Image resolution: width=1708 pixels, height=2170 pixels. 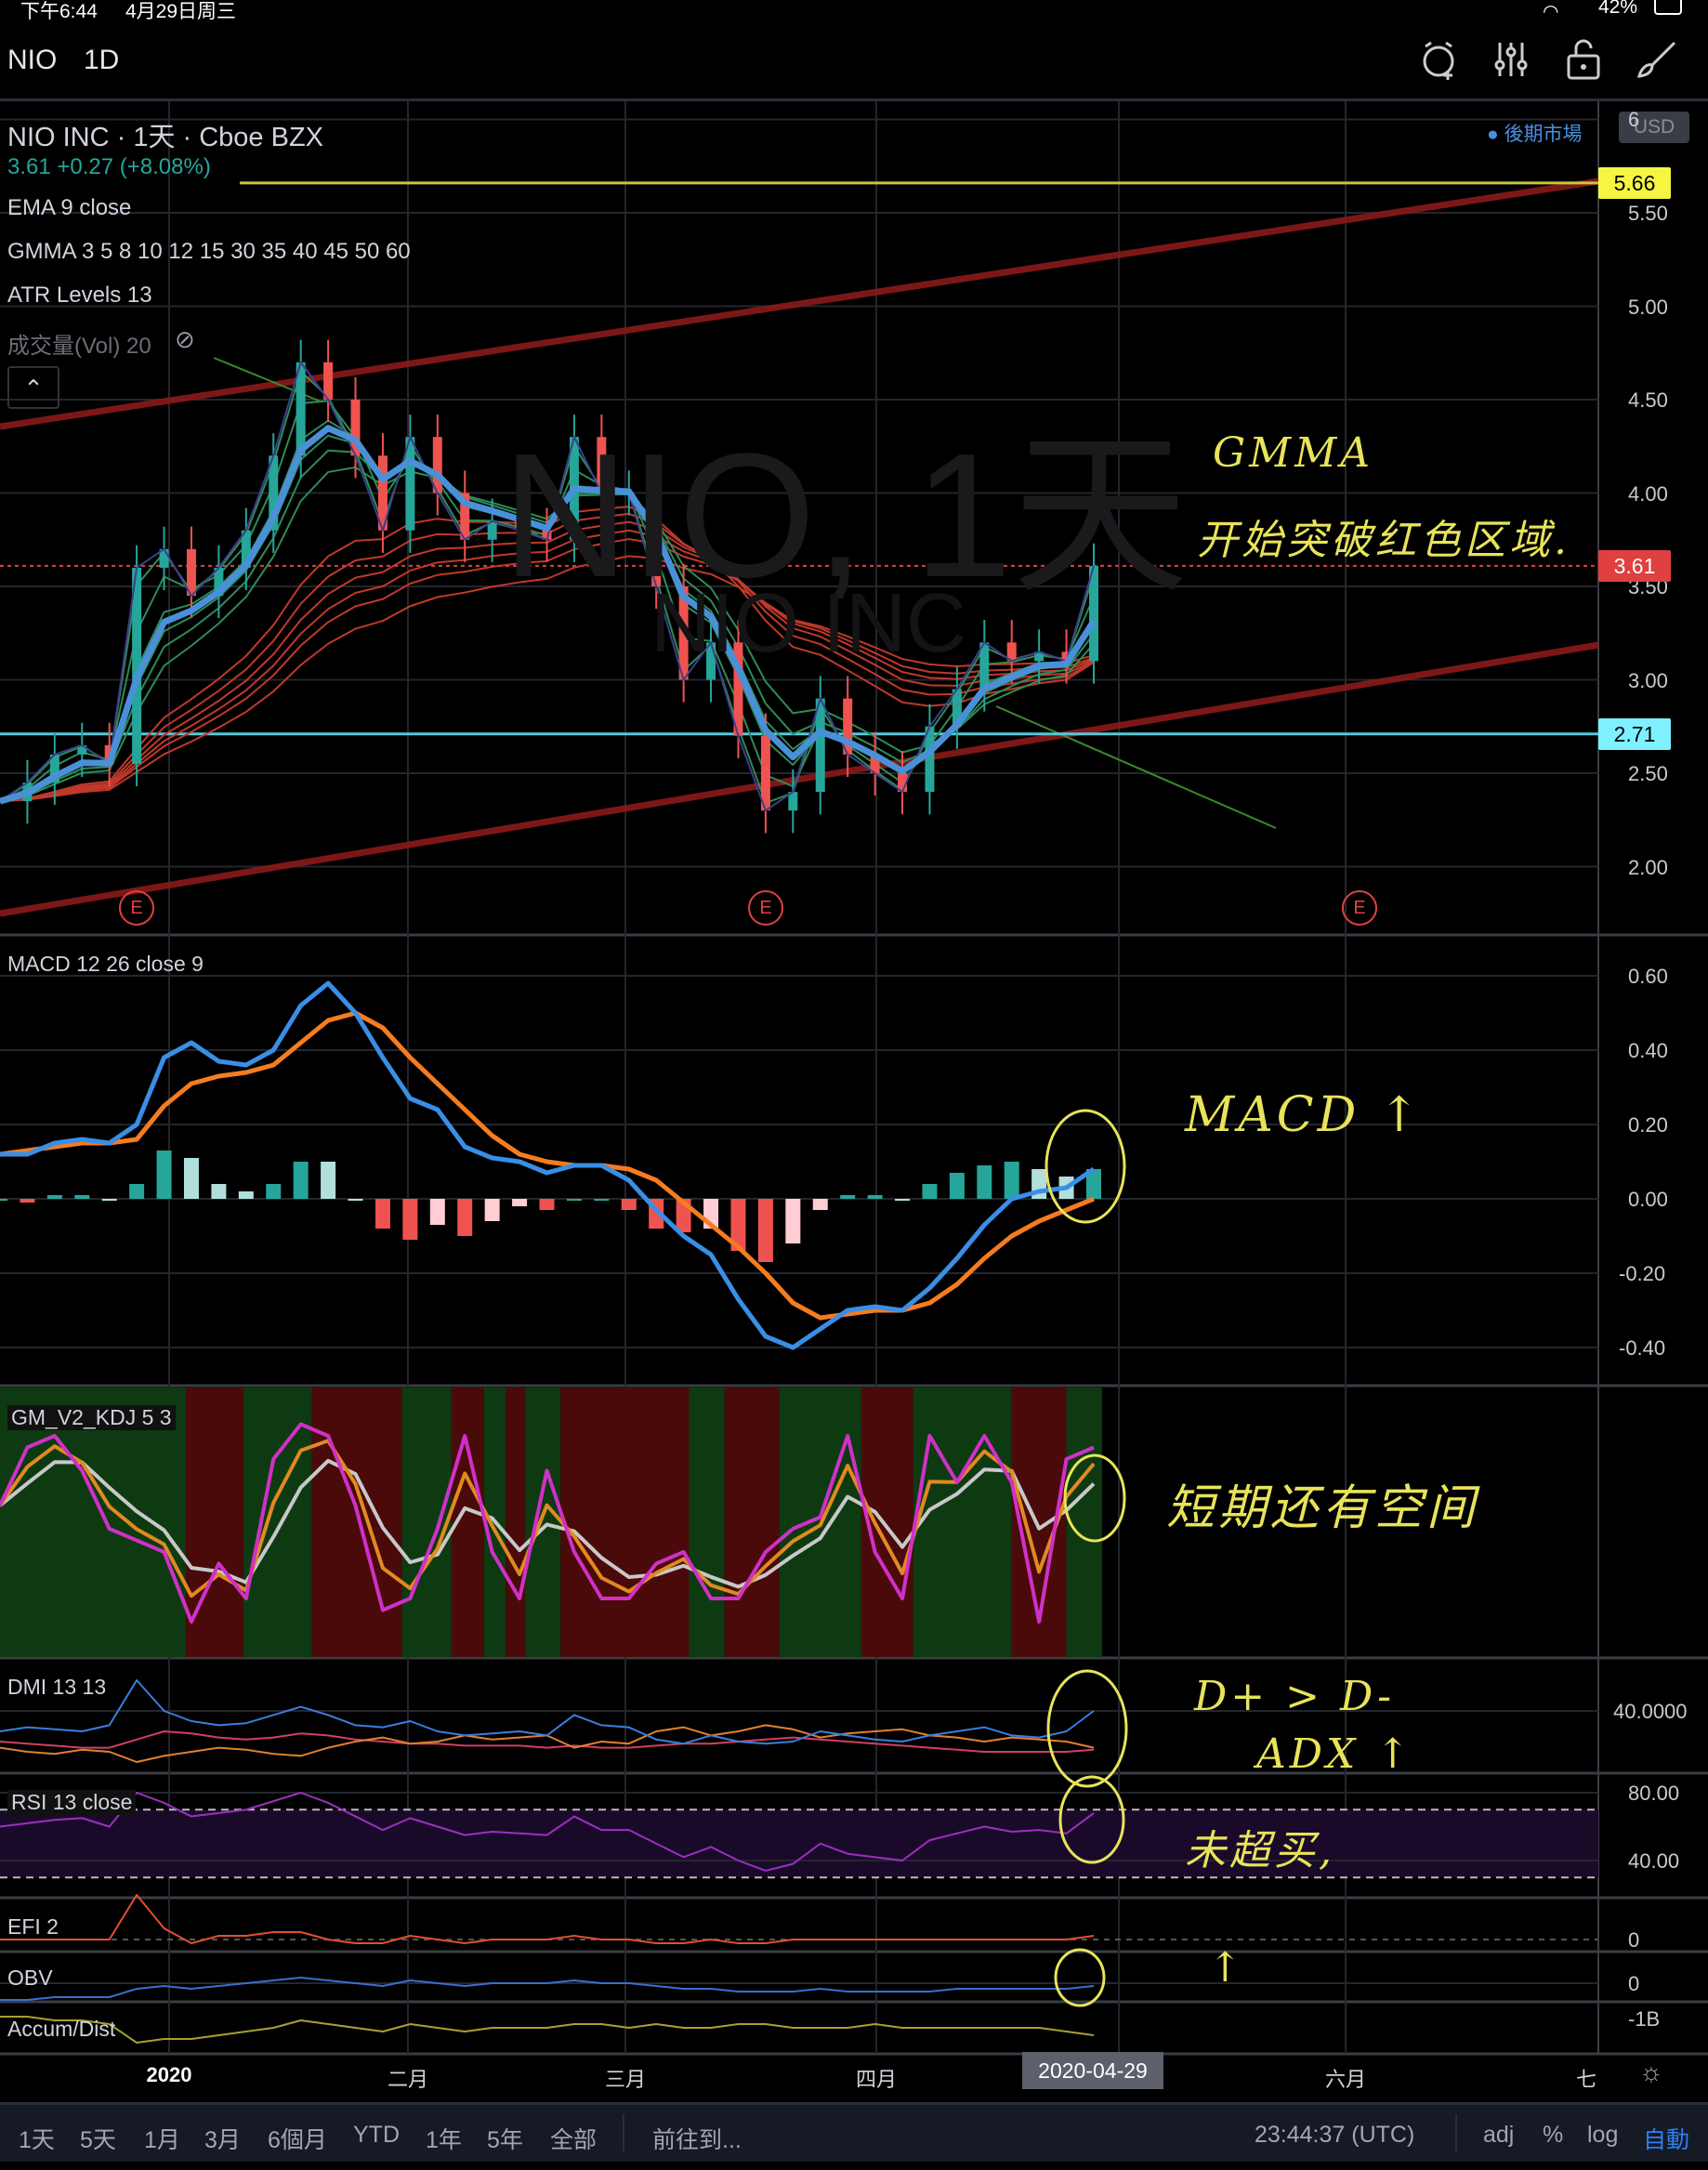 What do you see at coordinates (1498, 2136) in the screenshot?
I see `adj-toggle: adj` at bounding box center [1498, 2136].